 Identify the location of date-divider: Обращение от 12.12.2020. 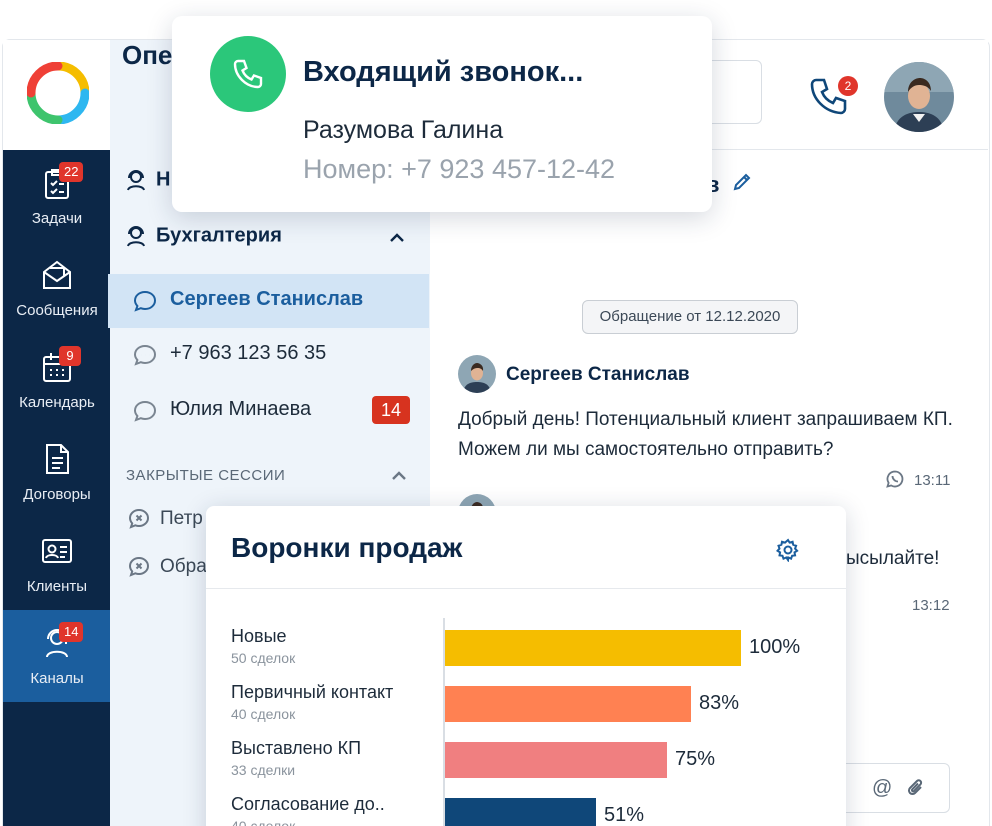
(690, 317).